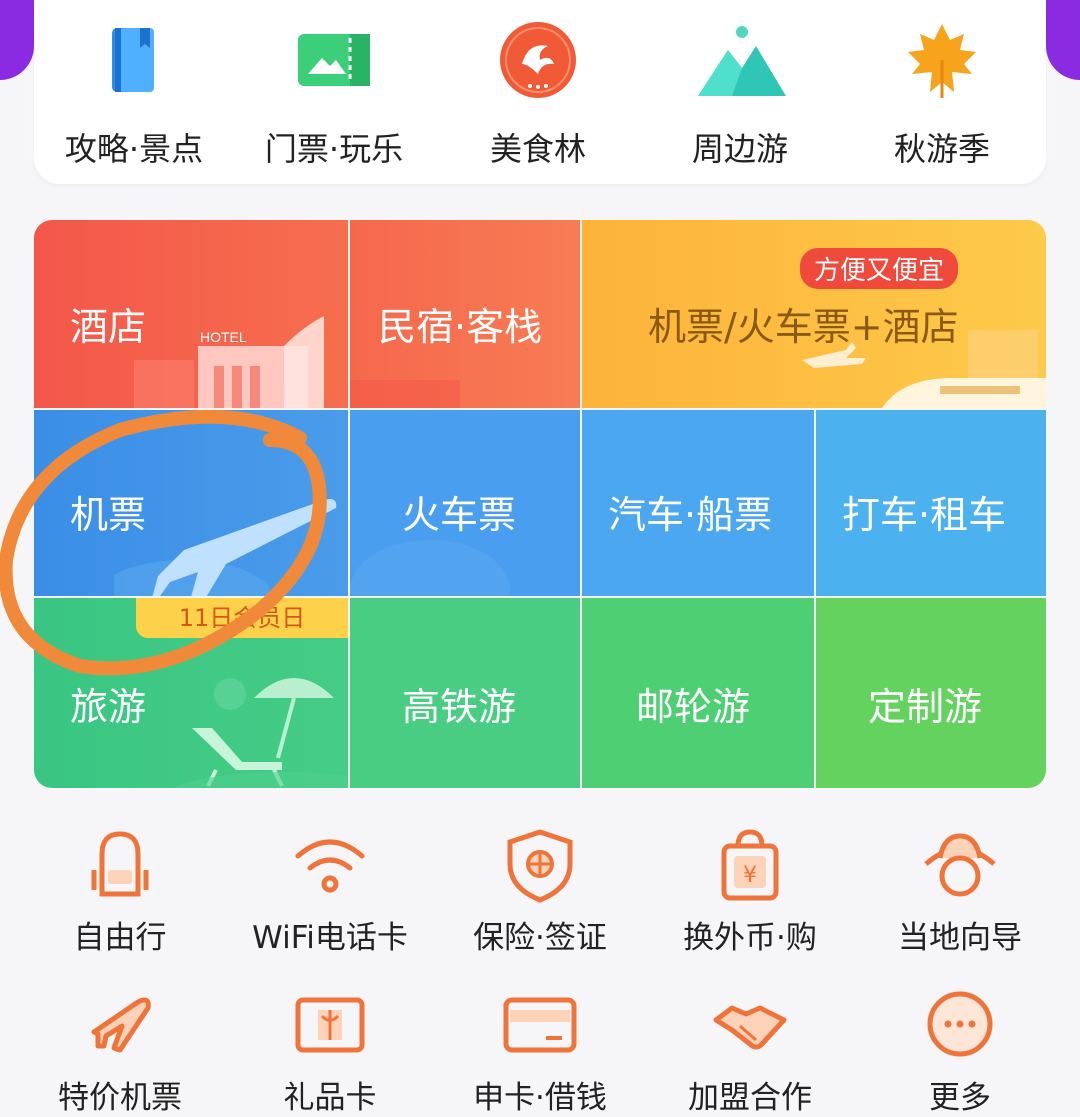 This screenshot has height=1117, width=1080. What do you see at coordinates (924, 515) in the screenshot?
I see `tile-taxi-rental-label: 打车·租车` at bounding box center [924, 515].